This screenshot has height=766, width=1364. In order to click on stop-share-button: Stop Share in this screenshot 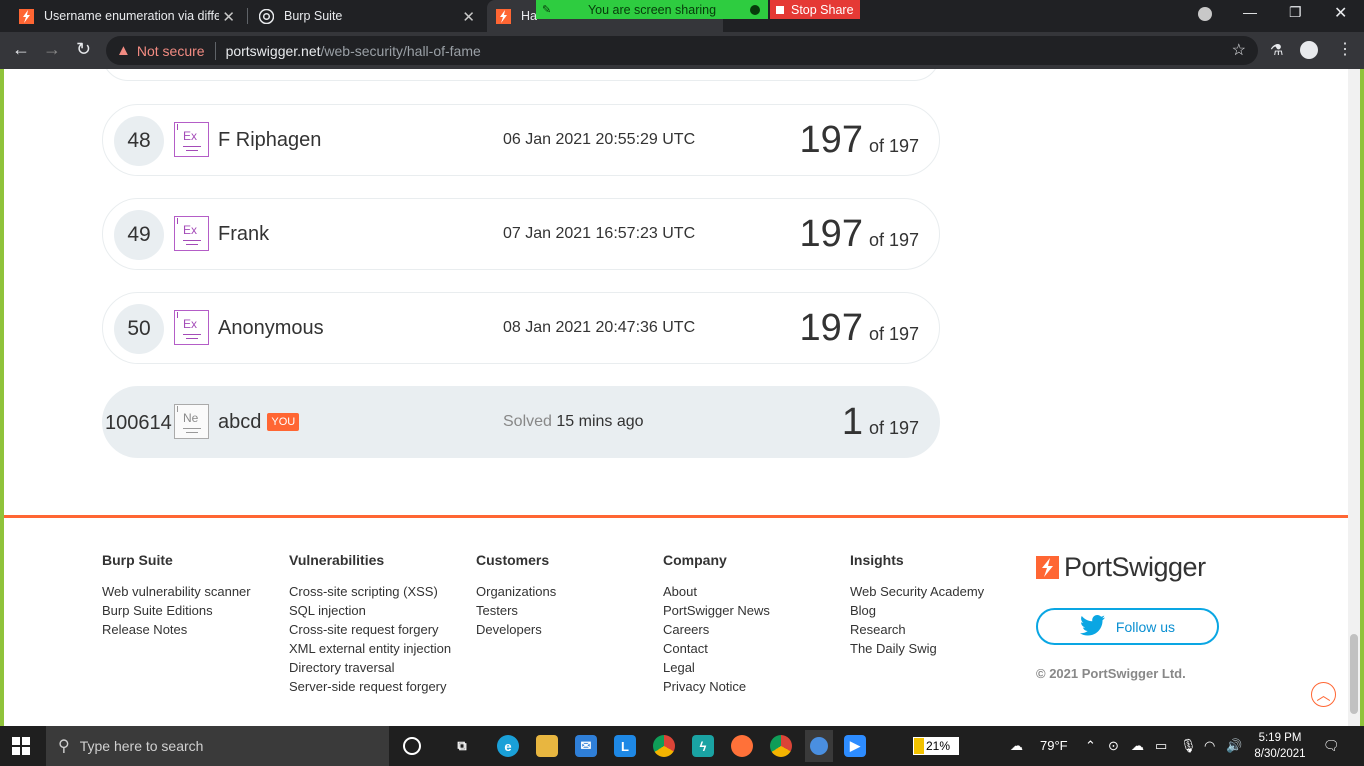, I will do `click(815, 9)`.